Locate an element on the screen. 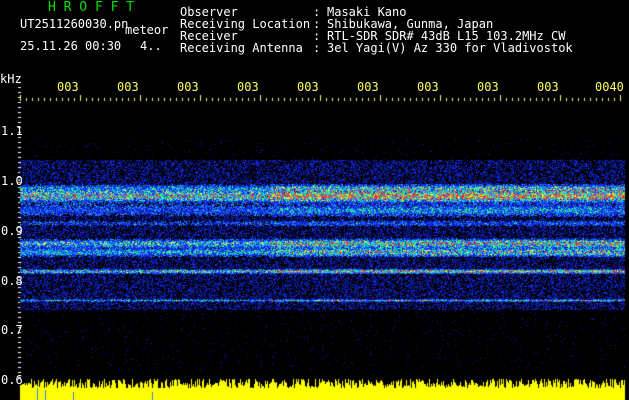 This screenshot has height=400, width=629. info-label-antenna: Receiving Antenna is located at coordinates (241, 48).